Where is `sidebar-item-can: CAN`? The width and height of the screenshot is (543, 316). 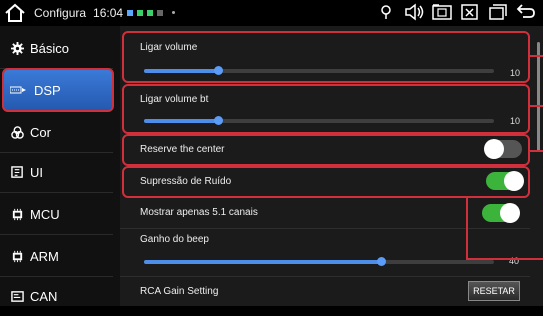
sidebar-item-can: CAN is located at coordinates (56, 296).